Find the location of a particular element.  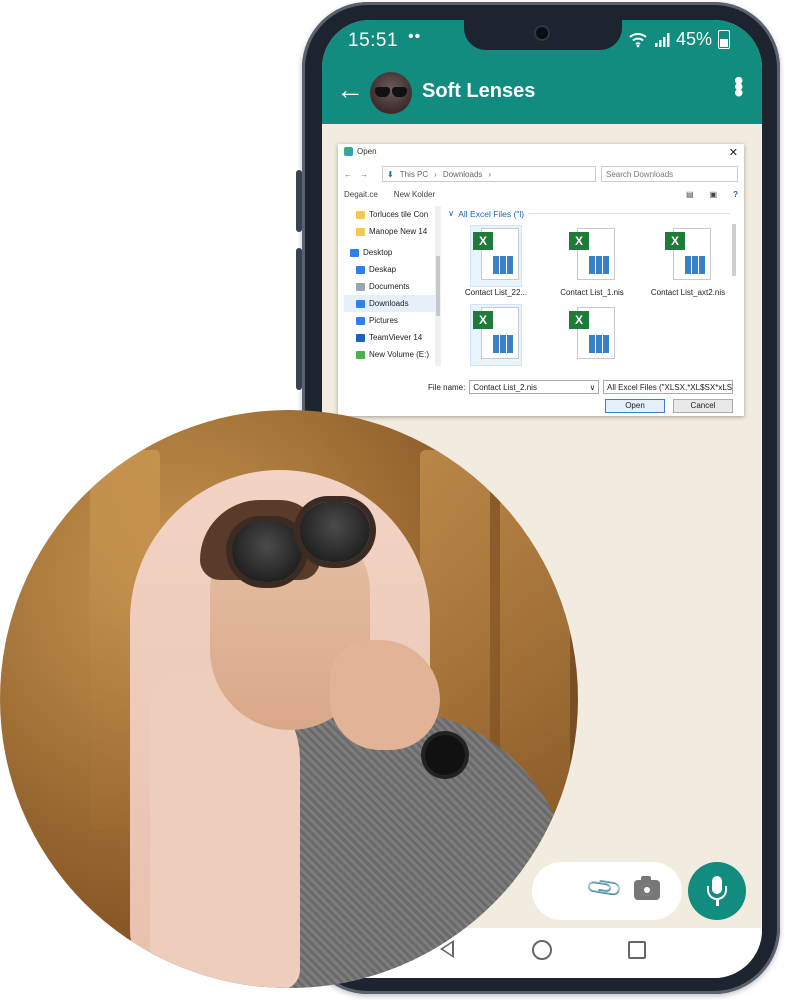

voice-message-button is located at coordinates (717, 891).